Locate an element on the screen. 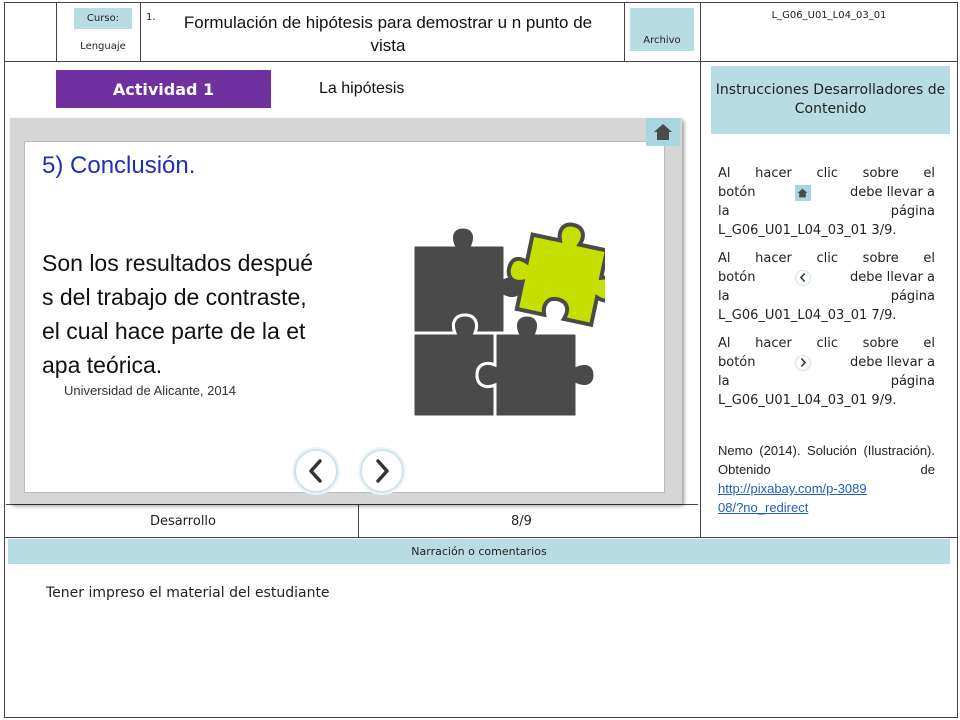 This screenshot has width=960, height=720. narration-text: Tener impreso el material del estudiante is located at coordinates (188, 593).